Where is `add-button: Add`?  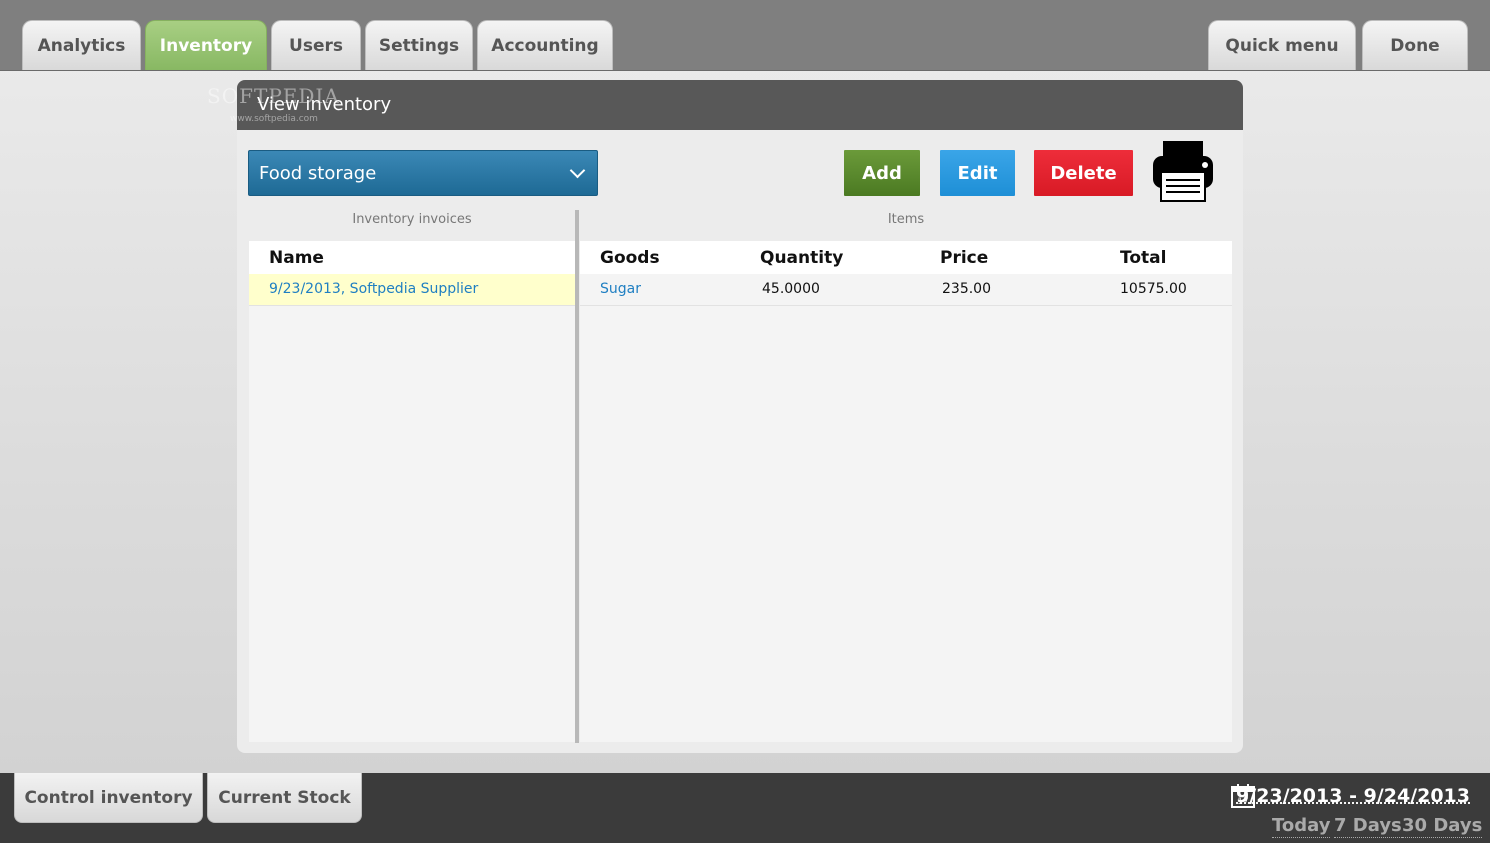
add-button: Add is located at coordinates (882, 173).